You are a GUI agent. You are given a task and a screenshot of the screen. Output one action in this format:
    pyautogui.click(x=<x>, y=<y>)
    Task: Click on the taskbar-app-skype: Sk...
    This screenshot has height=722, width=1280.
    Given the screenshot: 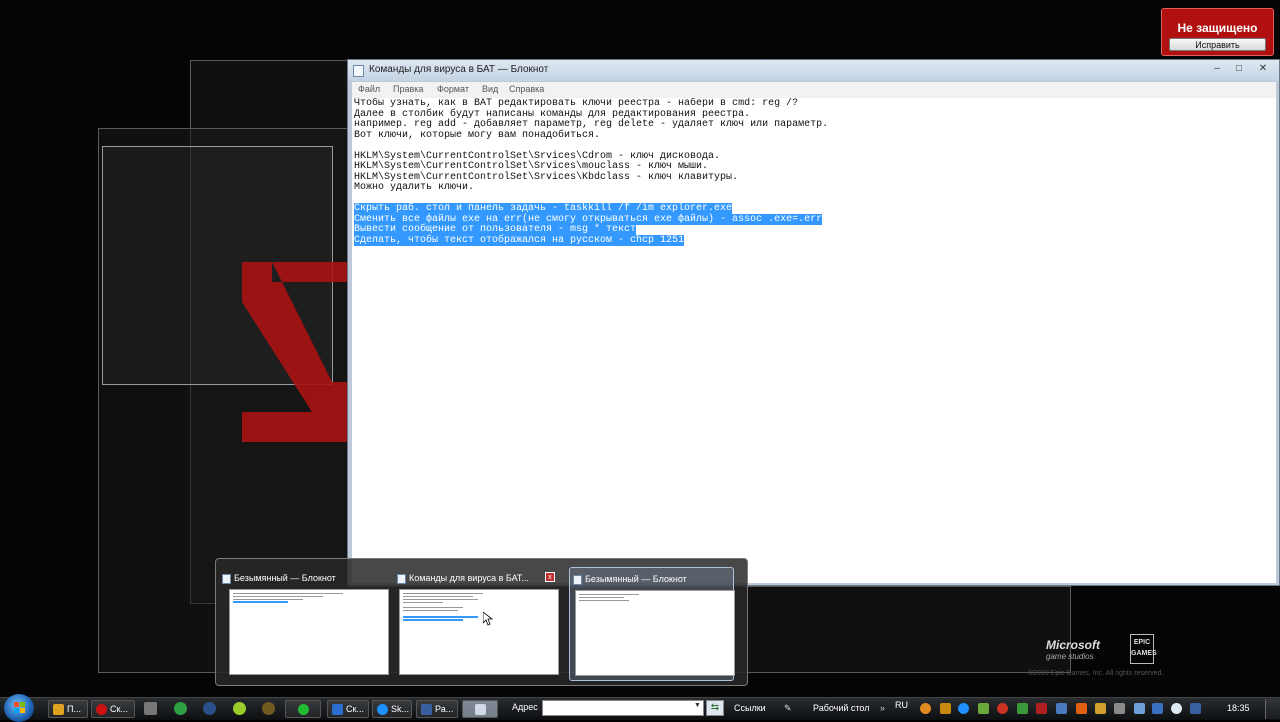 What is the action you would take?
    pyautogui.click(x=392, y=709)
    